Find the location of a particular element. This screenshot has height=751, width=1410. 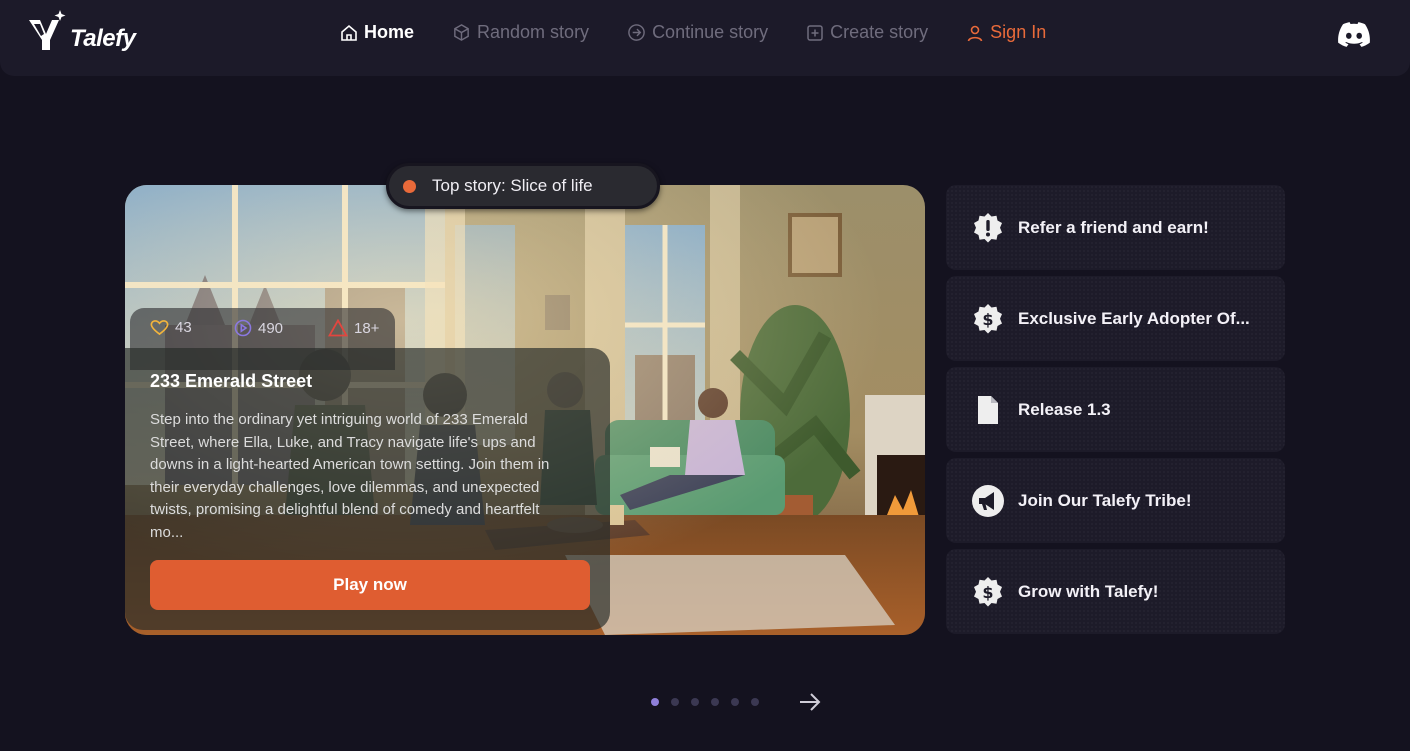

megaphone-icon is located at coordinates (988, 501).